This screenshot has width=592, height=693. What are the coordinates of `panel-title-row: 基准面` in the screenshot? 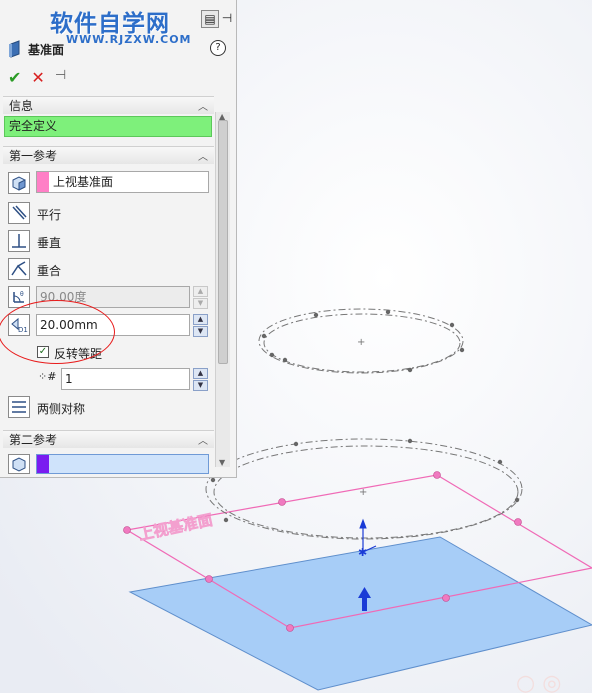 It's located at (36, 49).